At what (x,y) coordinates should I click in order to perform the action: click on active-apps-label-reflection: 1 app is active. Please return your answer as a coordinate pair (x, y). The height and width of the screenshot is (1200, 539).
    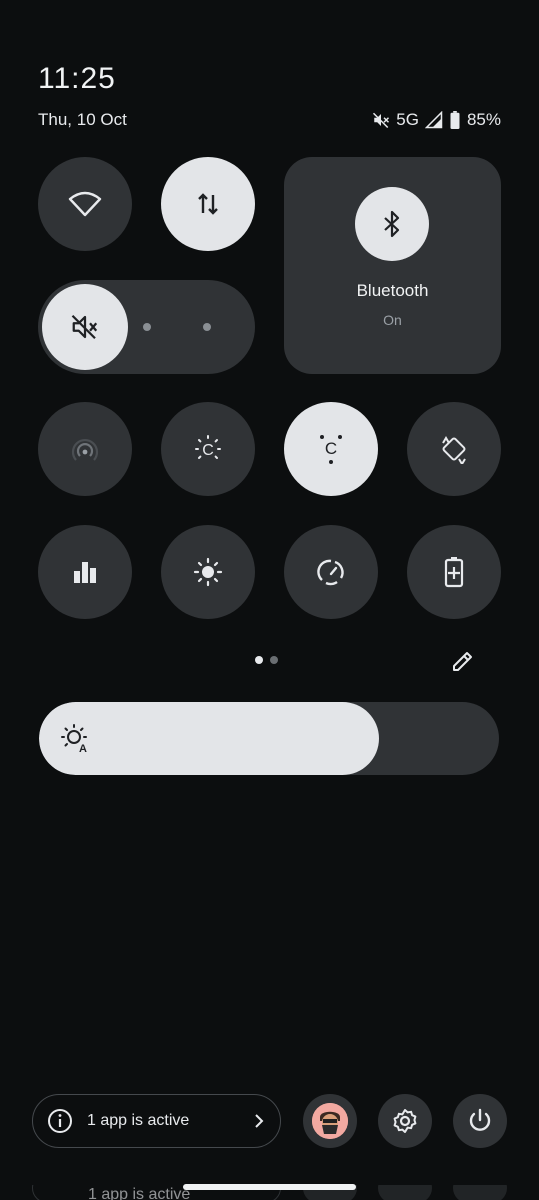
    Looking at the image, I should click on (139, 1193).